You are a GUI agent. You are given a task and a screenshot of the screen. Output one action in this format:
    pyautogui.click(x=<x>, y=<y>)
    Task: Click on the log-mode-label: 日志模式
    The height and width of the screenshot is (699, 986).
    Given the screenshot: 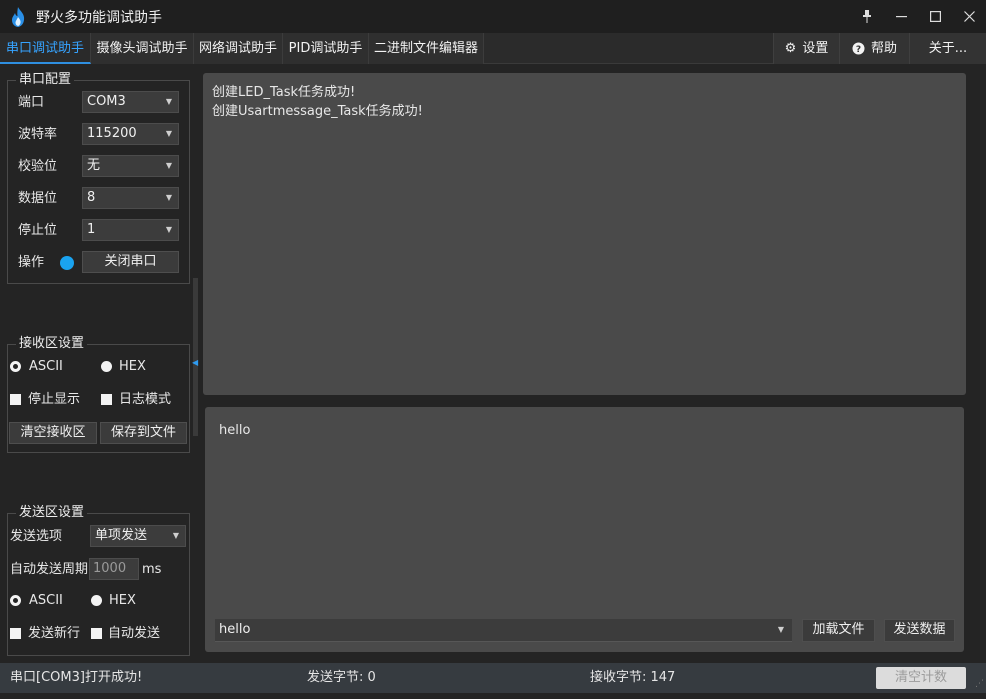 What is the action you would take?
    pyautogui.click(x=145, y=399)
    